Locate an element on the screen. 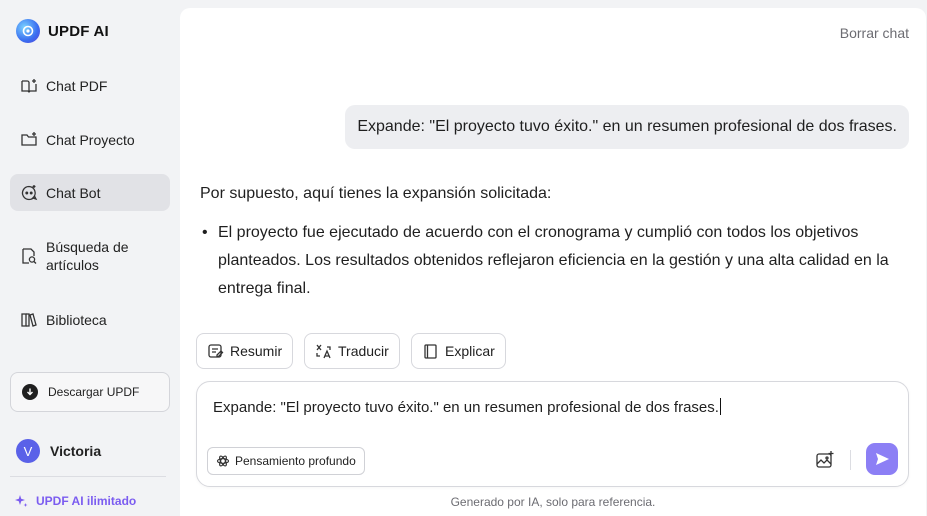 Image resolution: width=927 pixels, height=516 pixels. upgrade-link: UPDF AI ilimitado is located at coordinates (75, 501).